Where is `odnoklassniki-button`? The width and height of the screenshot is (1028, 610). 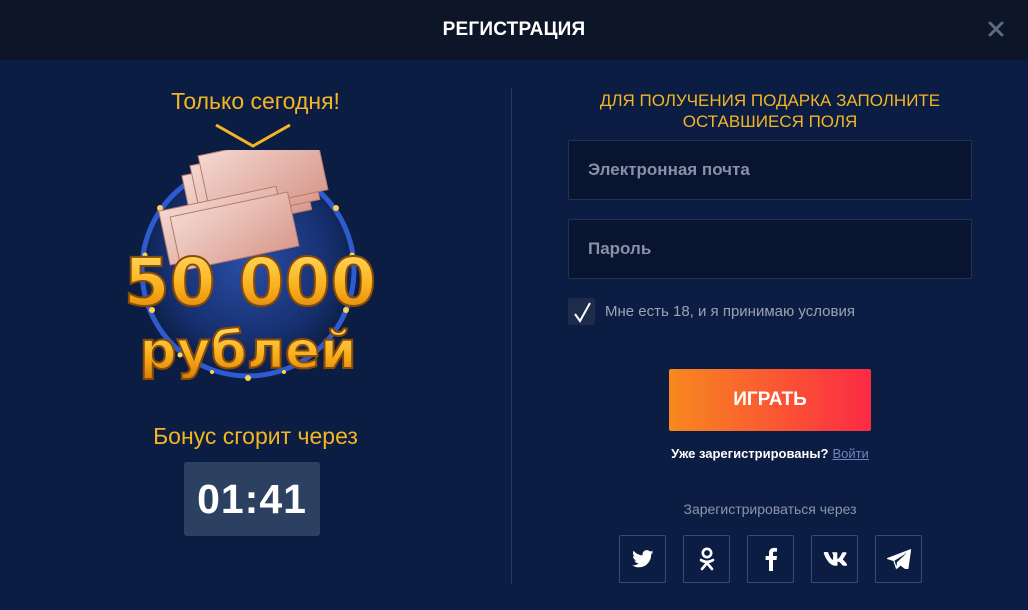 odnoklassniki-button is located at coordinates (706, 559).